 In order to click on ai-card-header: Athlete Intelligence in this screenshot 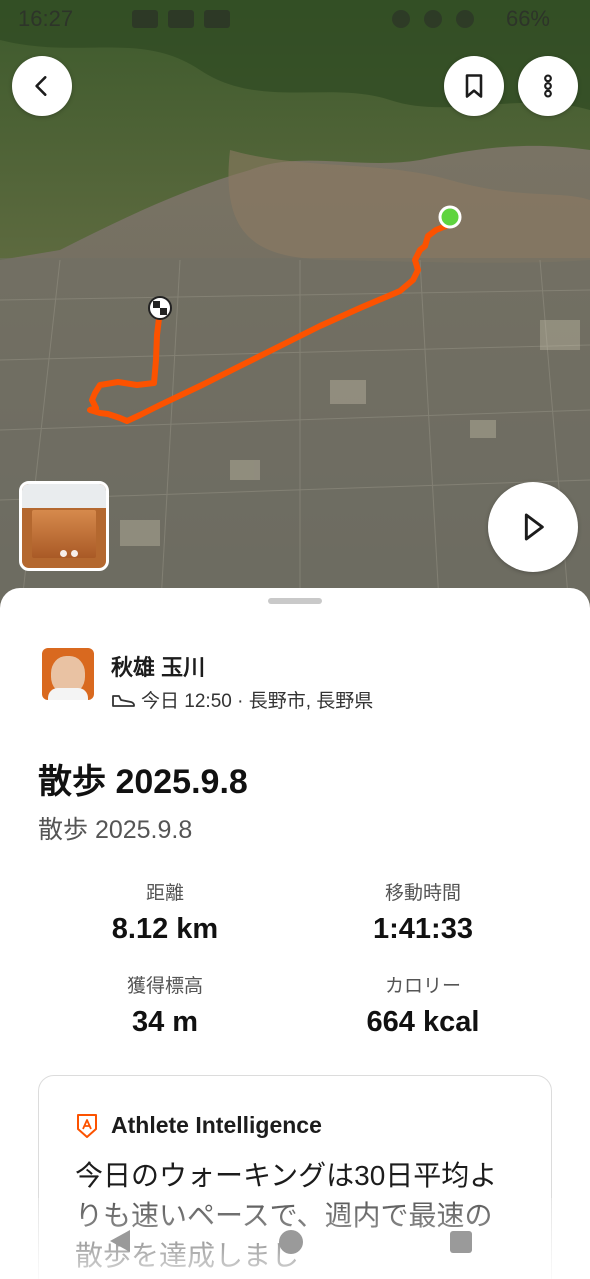, I will do `click(198, 1125)`.